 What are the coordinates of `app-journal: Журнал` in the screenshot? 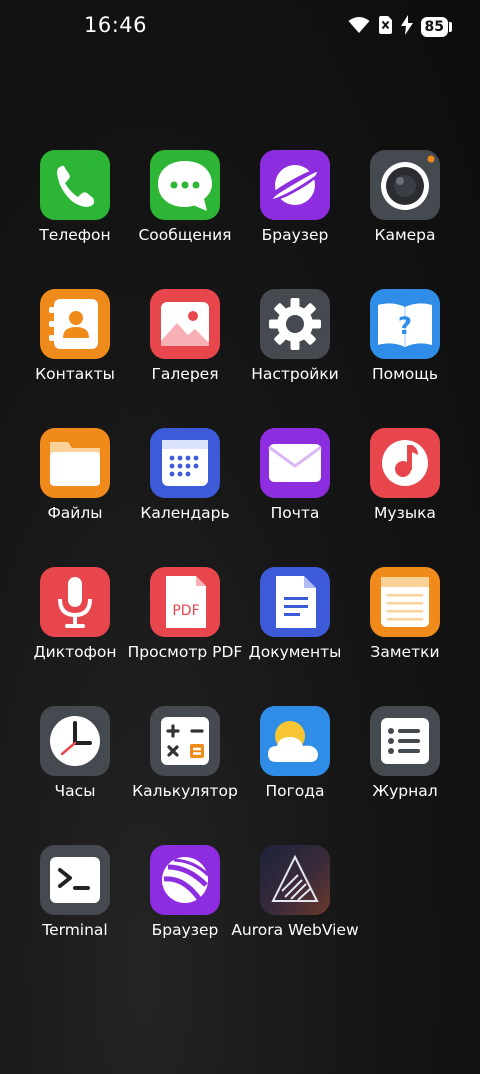 It's located at (405, 766).